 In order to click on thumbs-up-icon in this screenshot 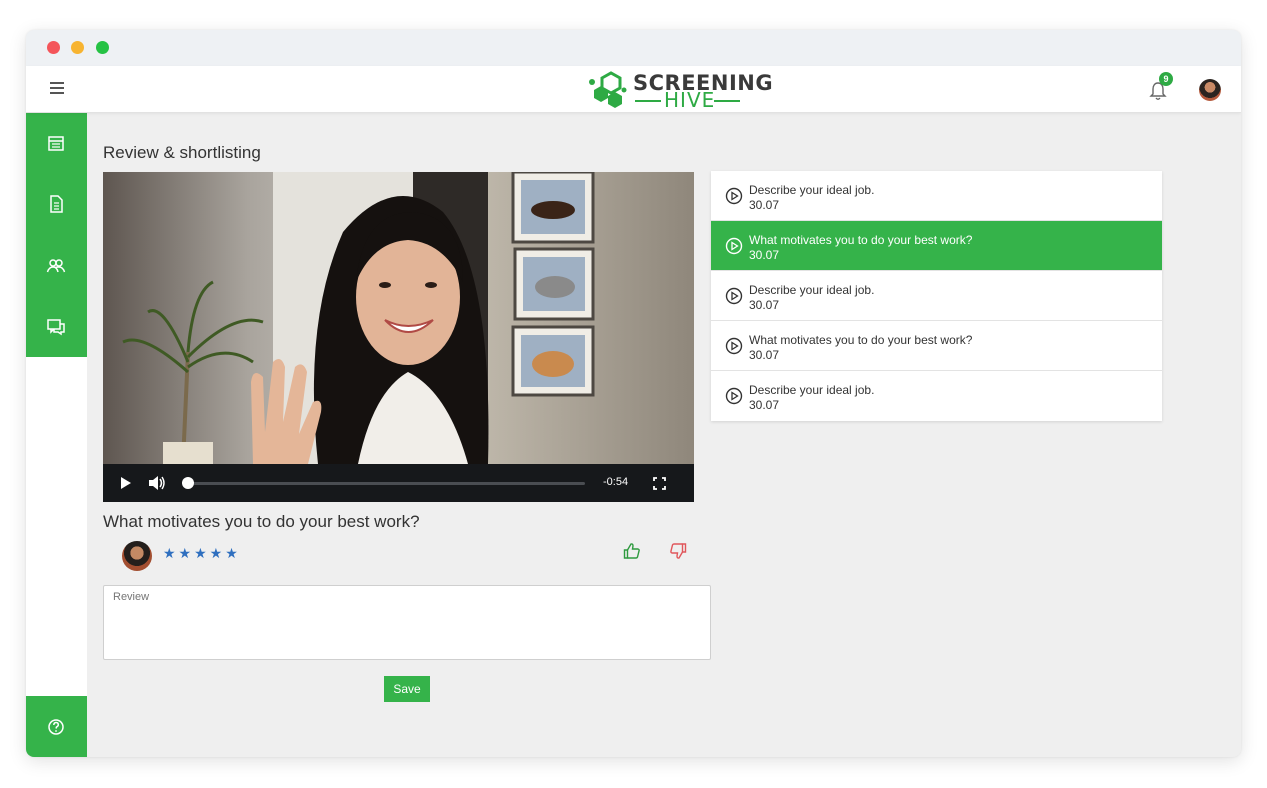, I will do `click(632, 551)`.